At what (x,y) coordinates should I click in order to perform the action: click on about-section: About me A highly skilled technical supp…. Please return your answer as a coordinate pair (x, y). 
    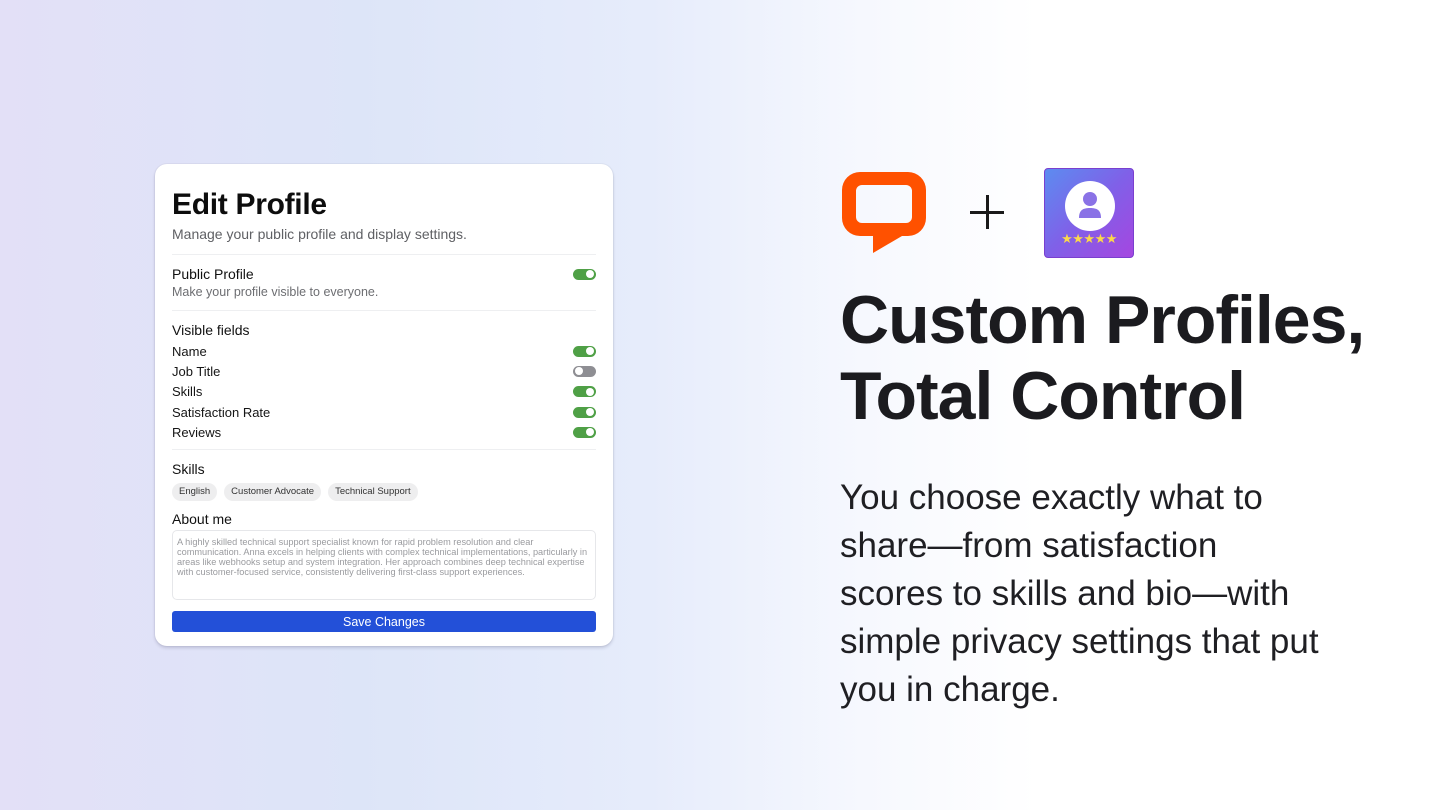
    Looking at the image, I should click on (384, 556).